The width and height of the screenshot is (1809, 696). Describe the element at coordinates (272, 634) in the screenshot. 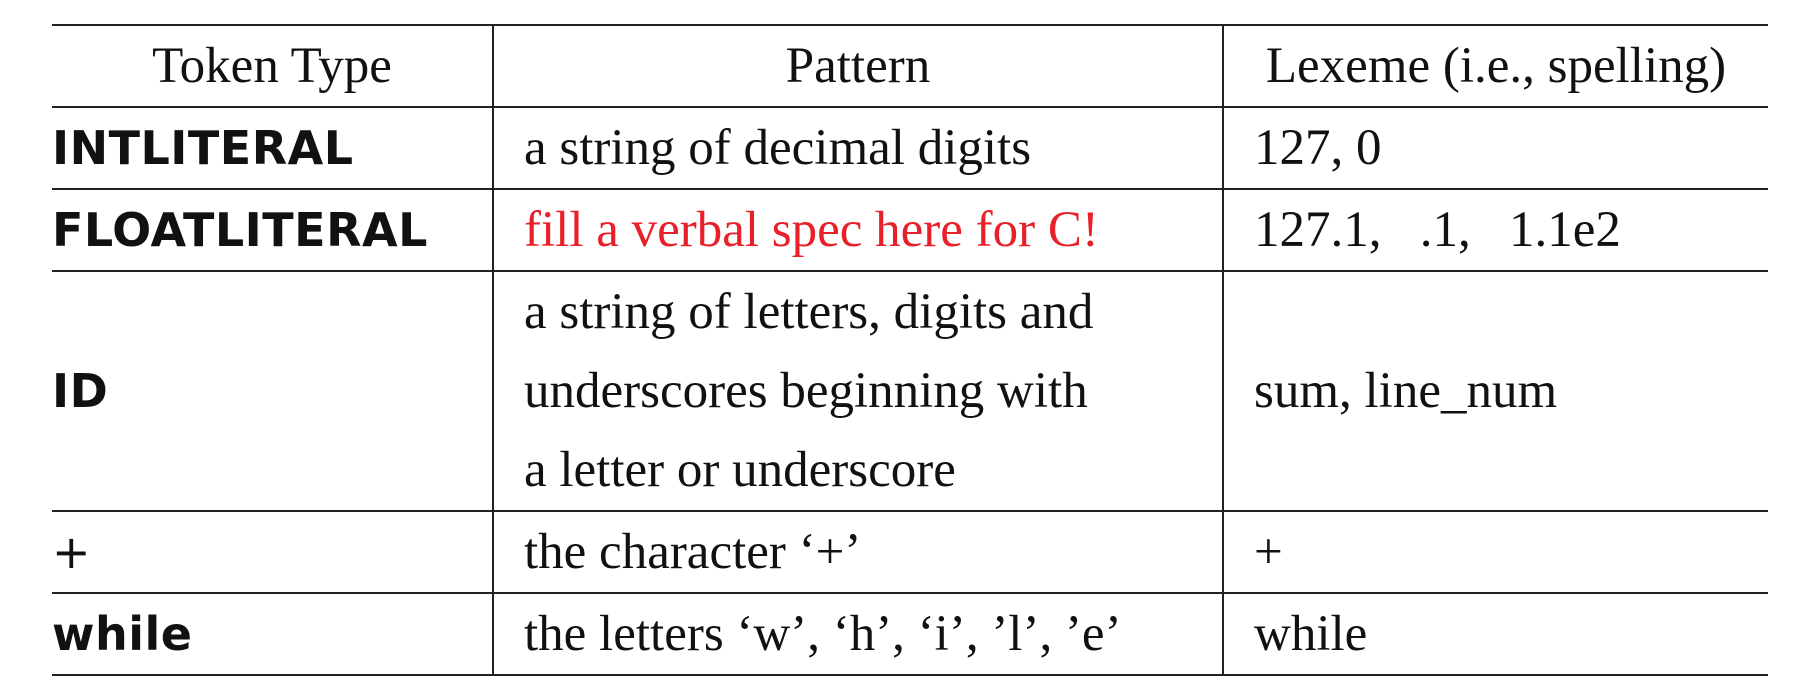

I see `token-type-cell: while` at that location.